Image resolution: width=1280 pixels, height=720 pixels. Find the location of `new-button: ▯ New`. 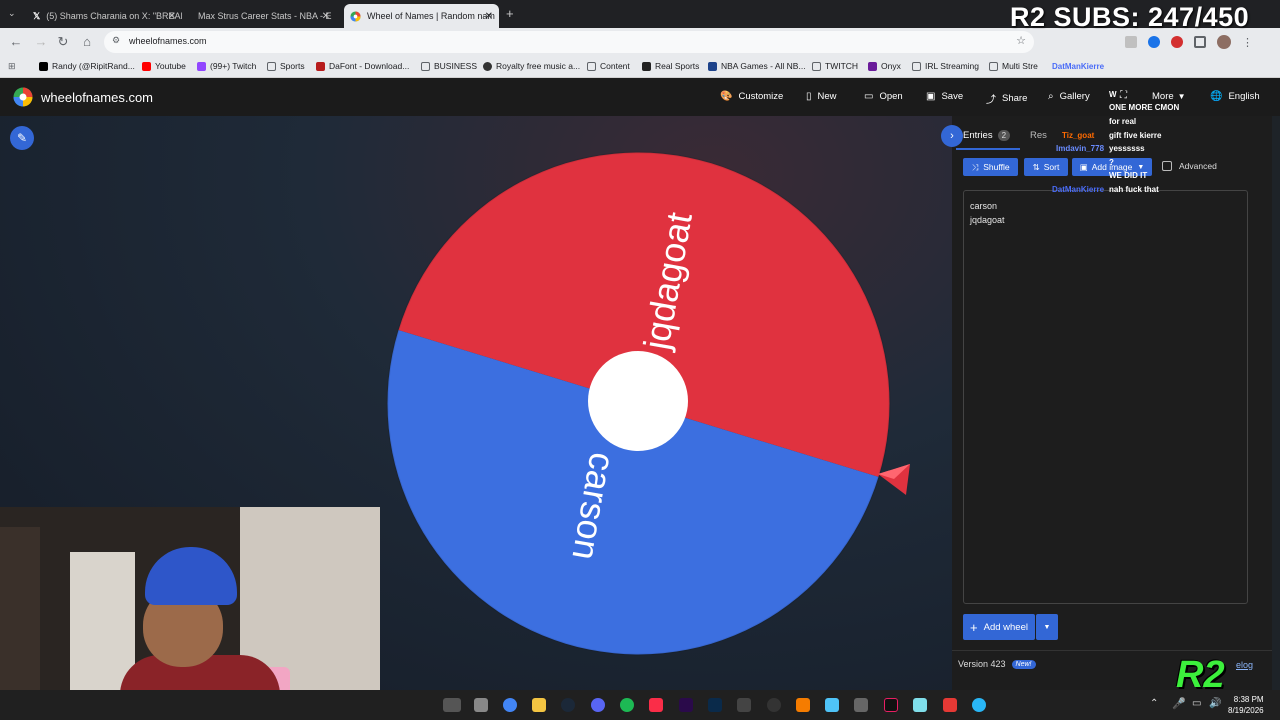

new-button: ▯ New is located at coordinates (821, 96).